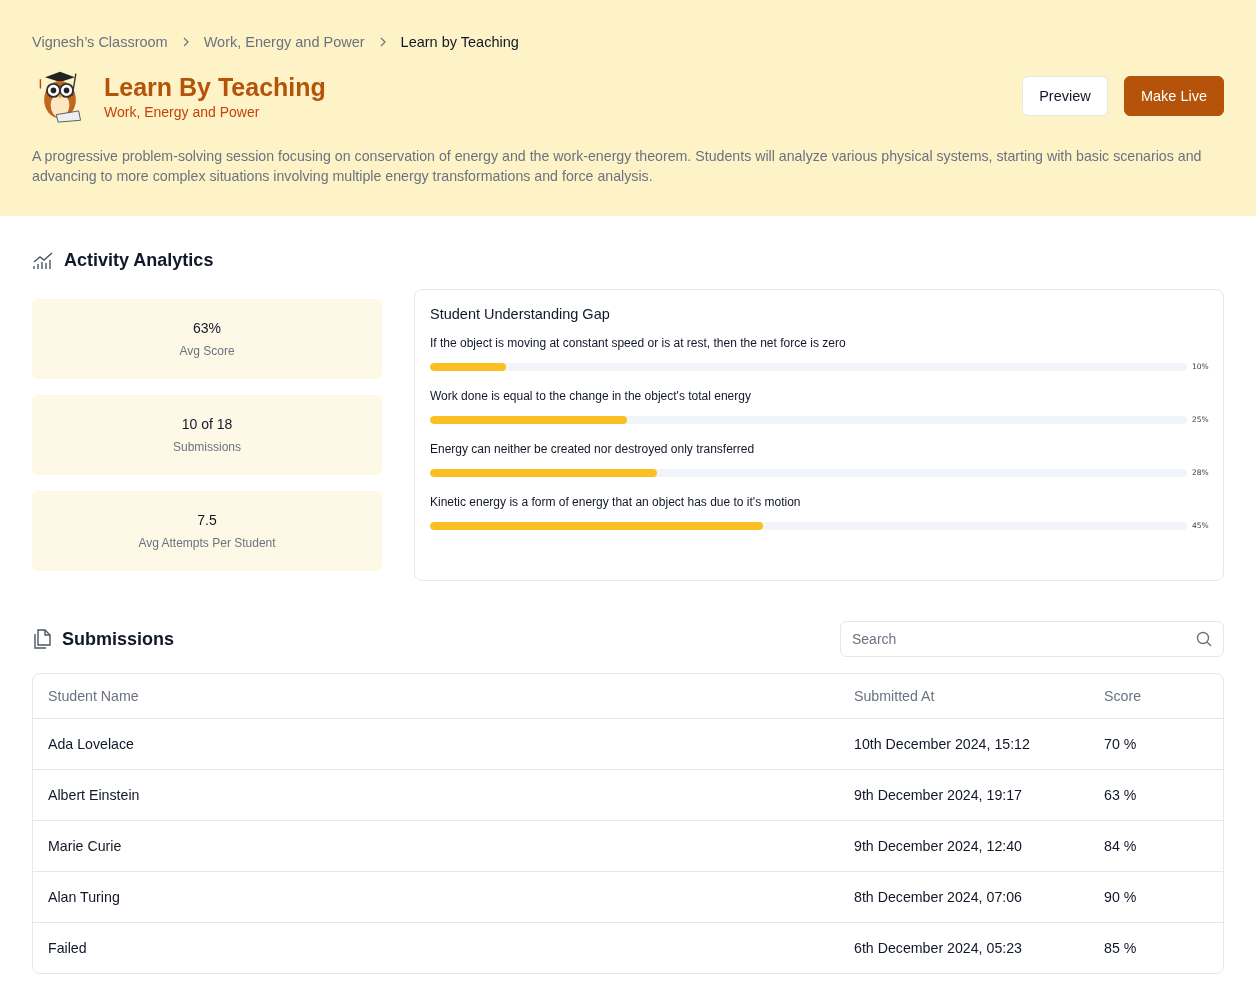 The width and height of the screenshot is (1256, 982). I want to click on panel-title: Student Understanding Gap, so click(520, 314).